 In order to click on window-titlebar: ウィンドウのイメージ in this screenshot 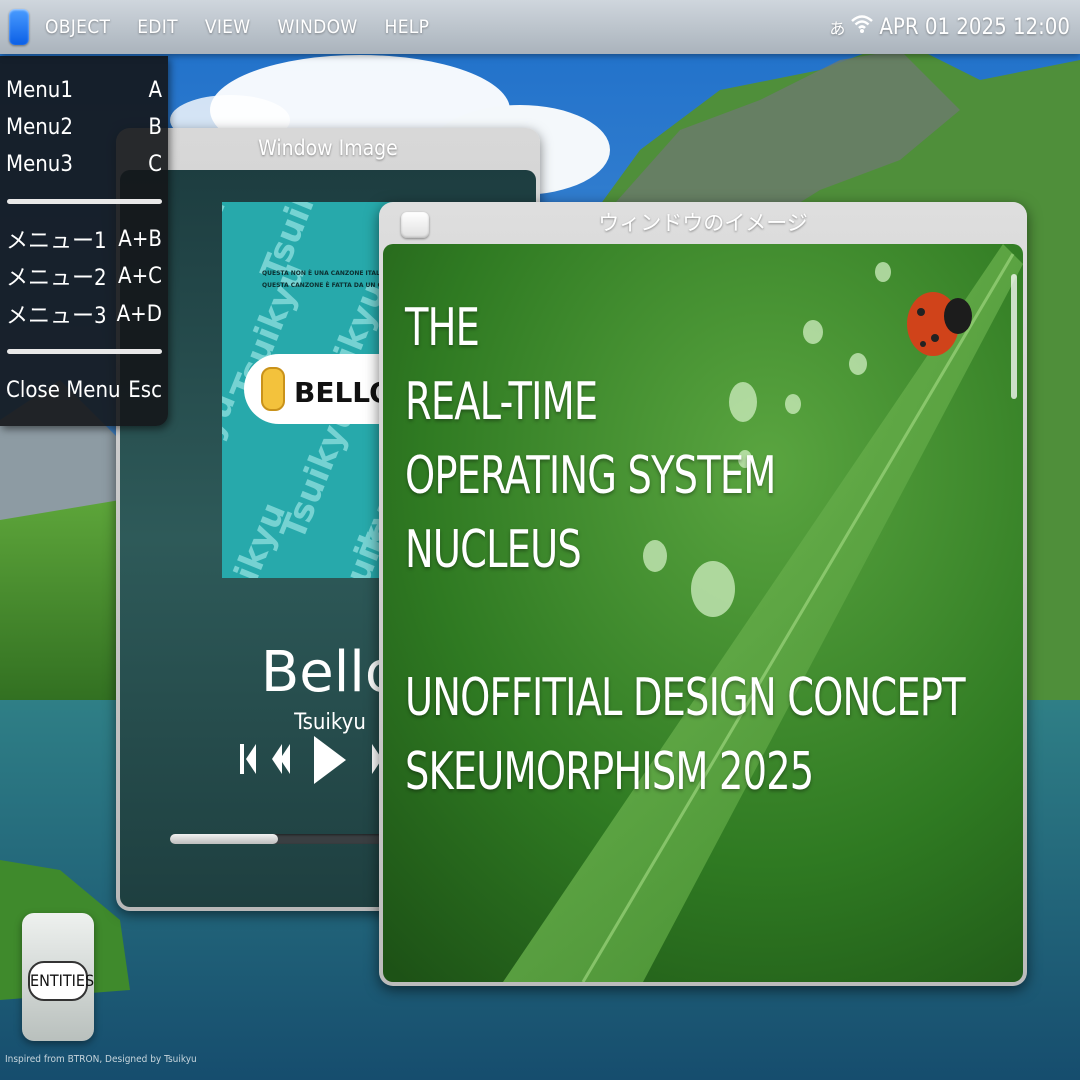, I will do `click(703, 223)`.